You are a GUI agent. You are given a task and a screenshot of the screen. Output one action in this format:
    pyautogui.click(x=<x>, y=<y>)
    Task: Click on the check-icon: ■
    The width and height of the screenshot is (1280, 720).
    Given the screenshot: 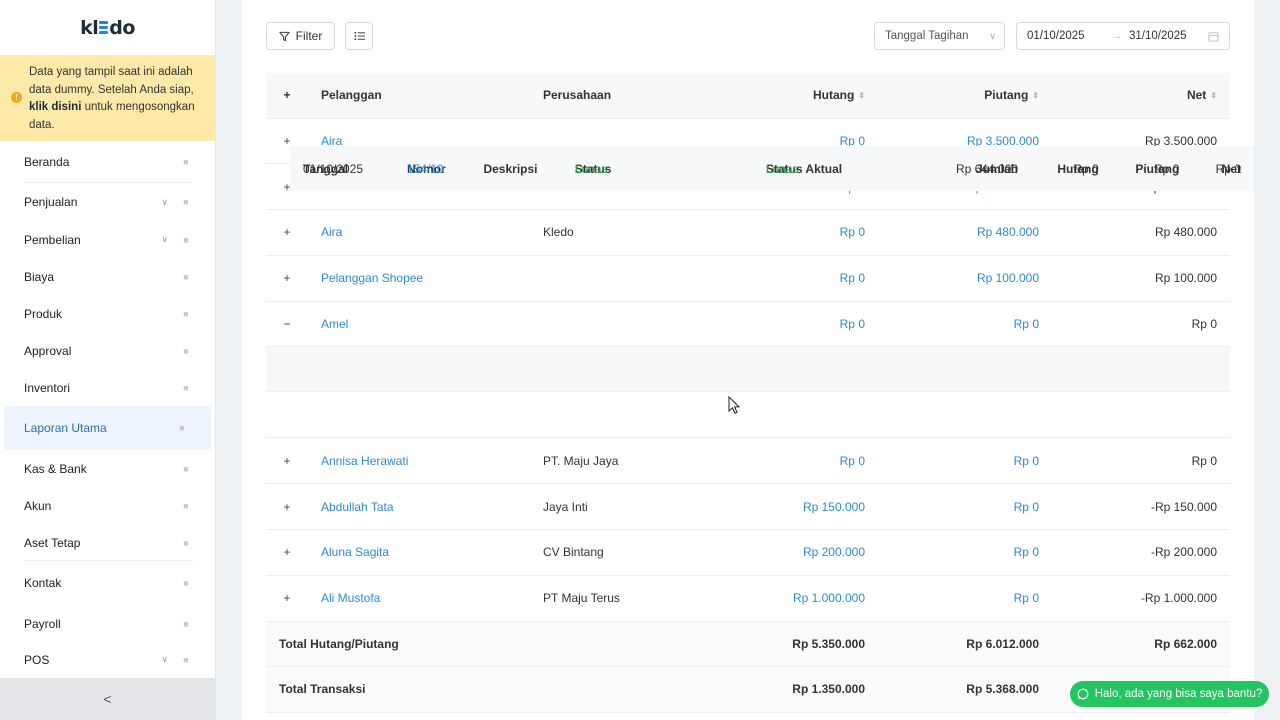 What is the action you would take?
    pyautogui.click(x=186, y=350)
    